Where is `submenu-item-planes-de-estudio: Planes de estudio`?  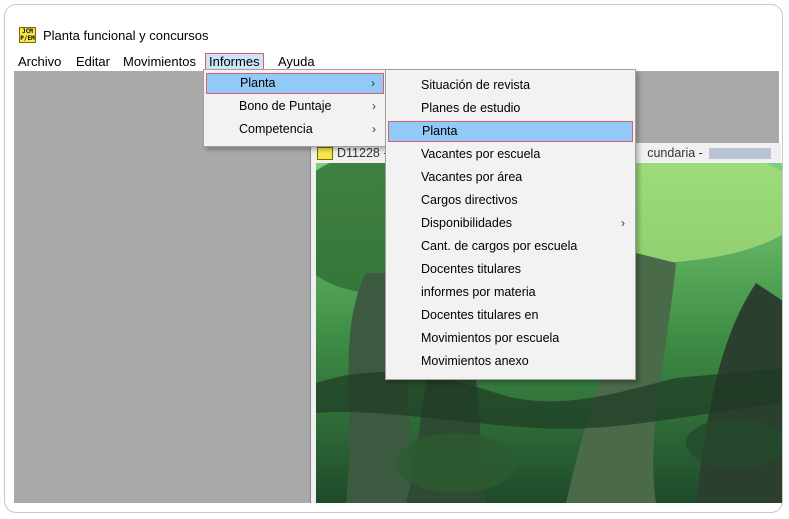 submenu-item-planes-de-estudio: Planes de estudio is located at coordinates (510, 108).